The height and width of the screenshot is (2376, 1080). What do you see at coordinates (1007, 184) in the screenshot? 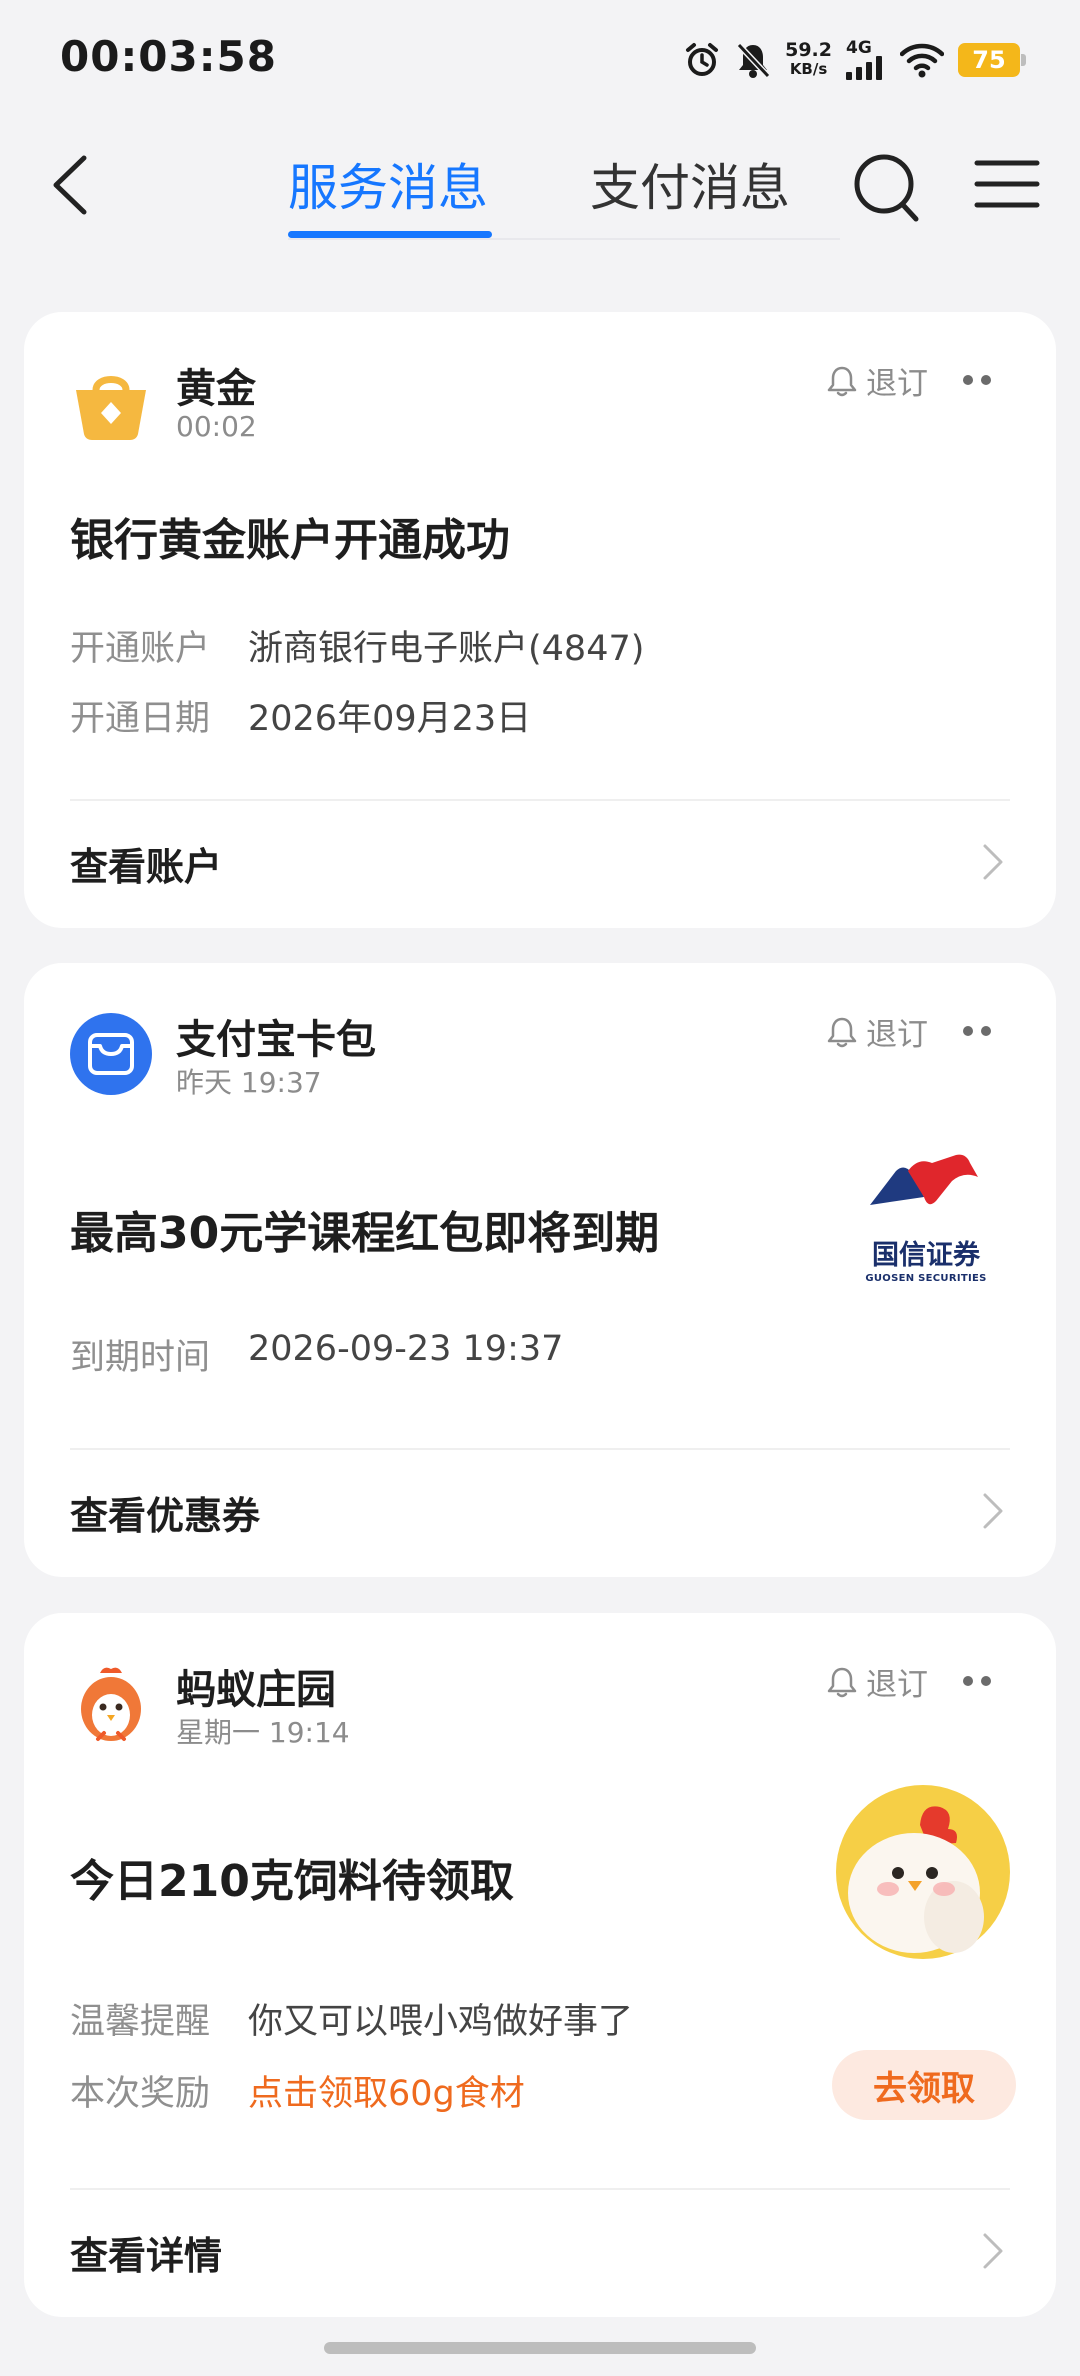
I see `menu-icon` at bounding box center [1007, 184].